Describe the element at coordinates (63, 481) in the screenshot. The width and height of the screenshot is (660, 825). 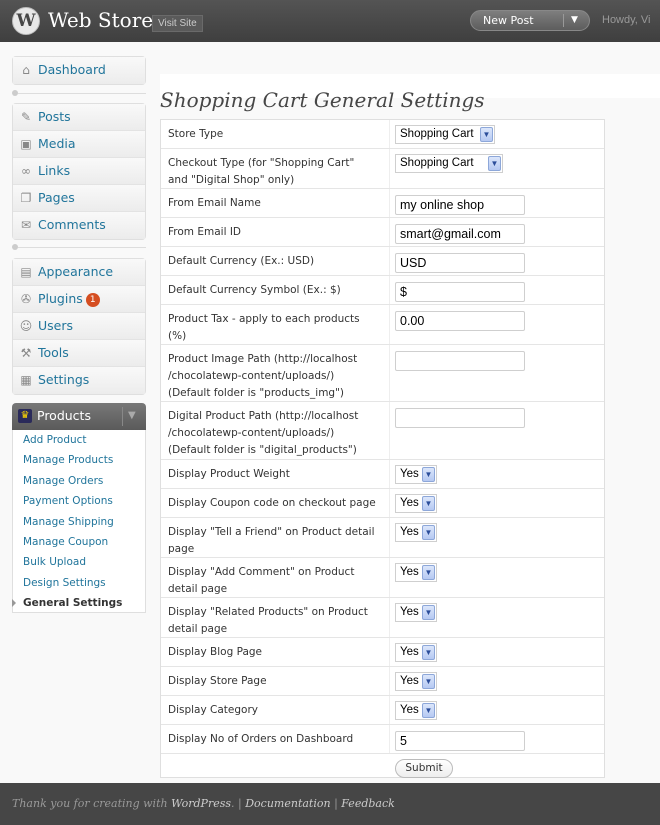
I see `submenu-item-manage-orders: Manage Orders` at that location.